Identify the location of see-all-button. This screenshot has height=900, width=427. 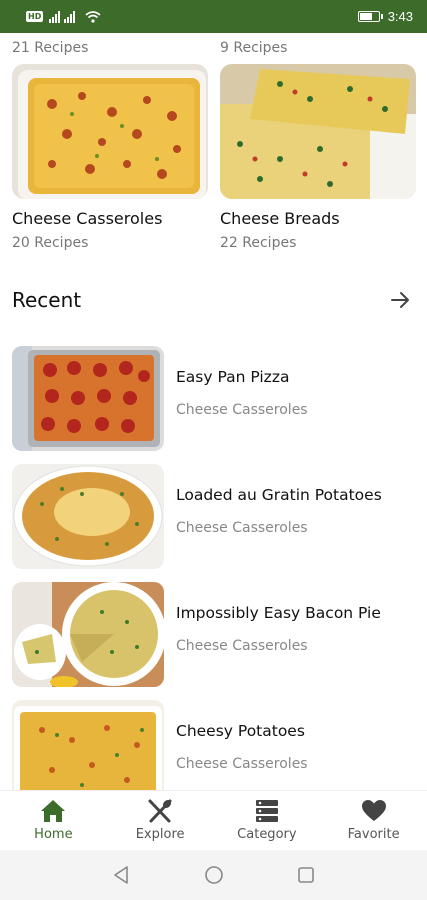
(400, 300).